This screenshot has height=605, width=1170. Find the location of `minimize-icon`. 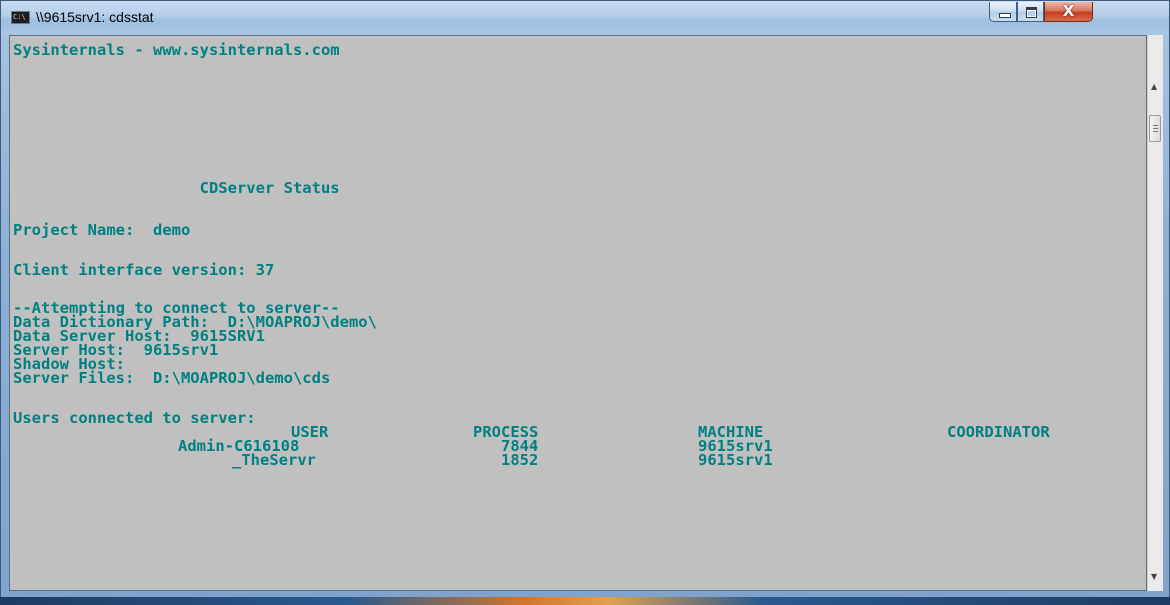

minimize-icon is located at coordinates (1005, 15).